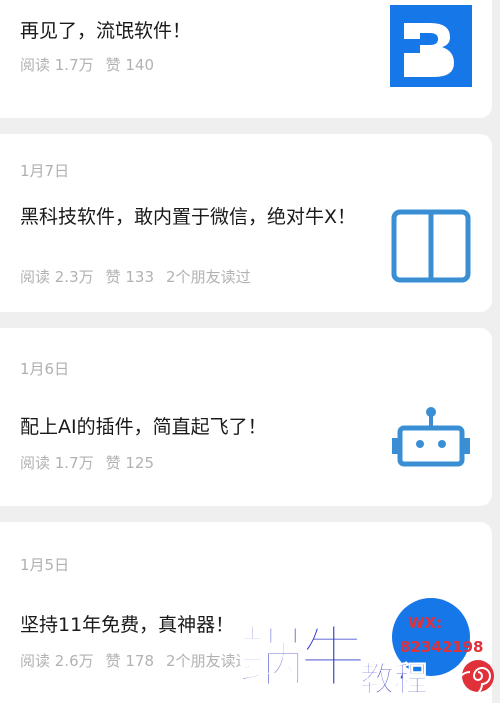 This screenshot has height=703, width=500. Describe the element at coordinates (57, 661) in the screenshot. I see `read-count: 阅读 2.6万` at that location.